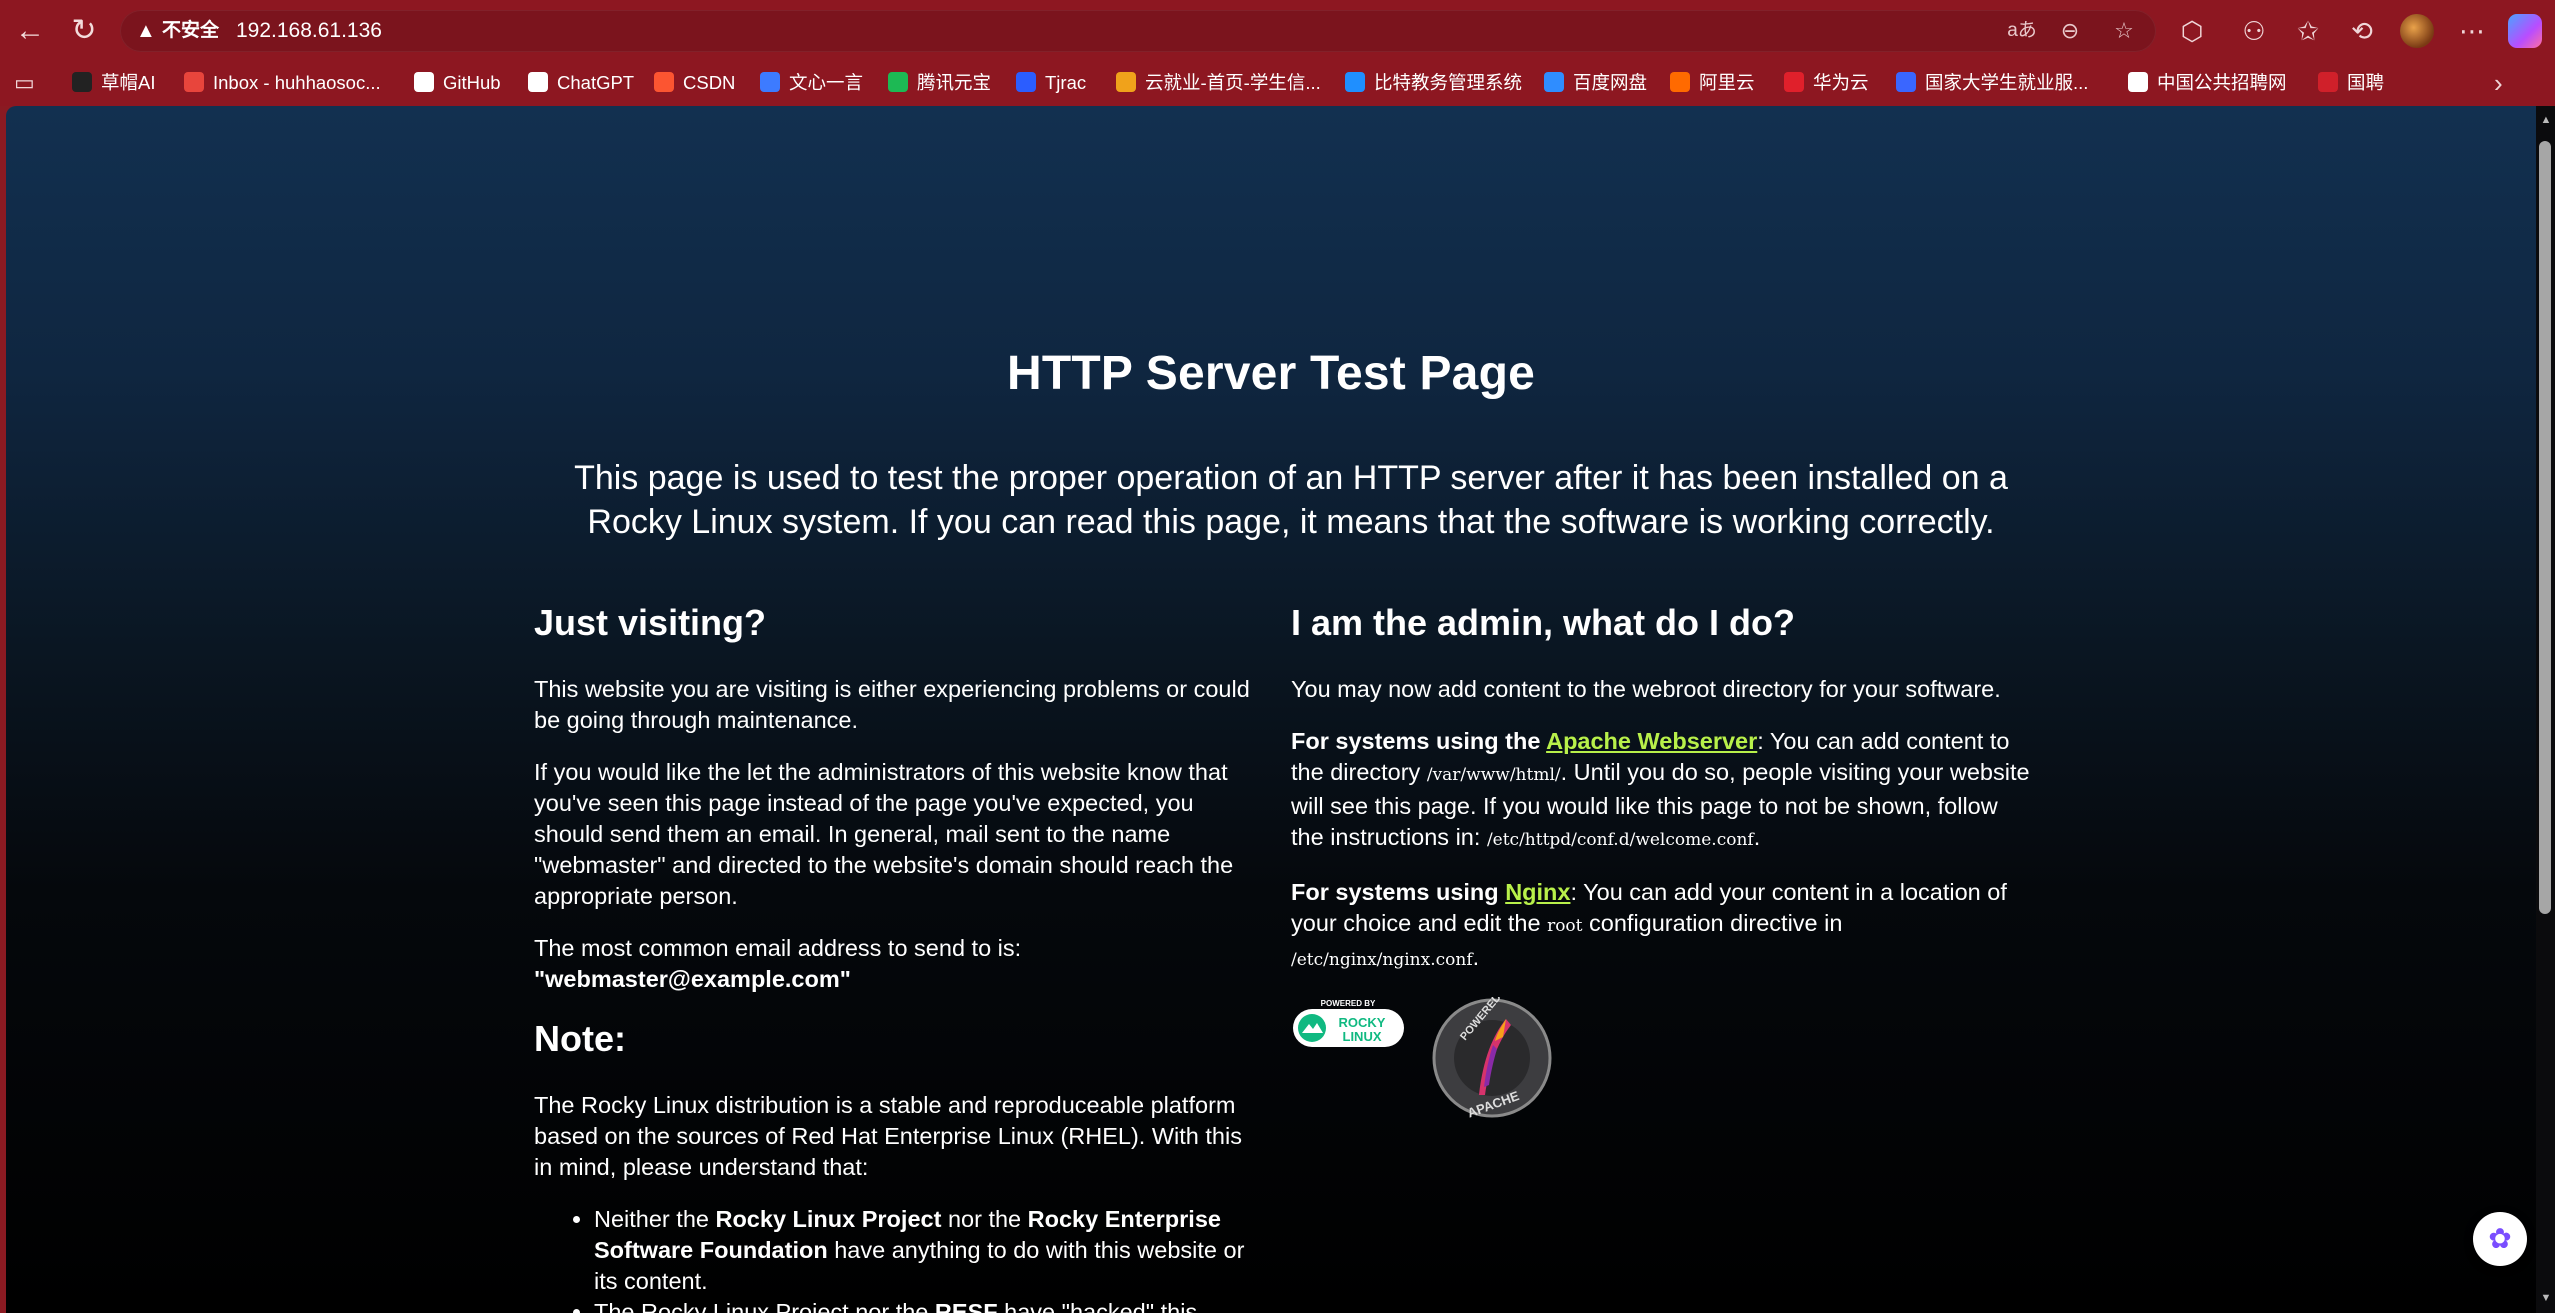  Describe the element at coordinates (146, 31) in the screenshot. I see `warning-icon: ▲` at that location.